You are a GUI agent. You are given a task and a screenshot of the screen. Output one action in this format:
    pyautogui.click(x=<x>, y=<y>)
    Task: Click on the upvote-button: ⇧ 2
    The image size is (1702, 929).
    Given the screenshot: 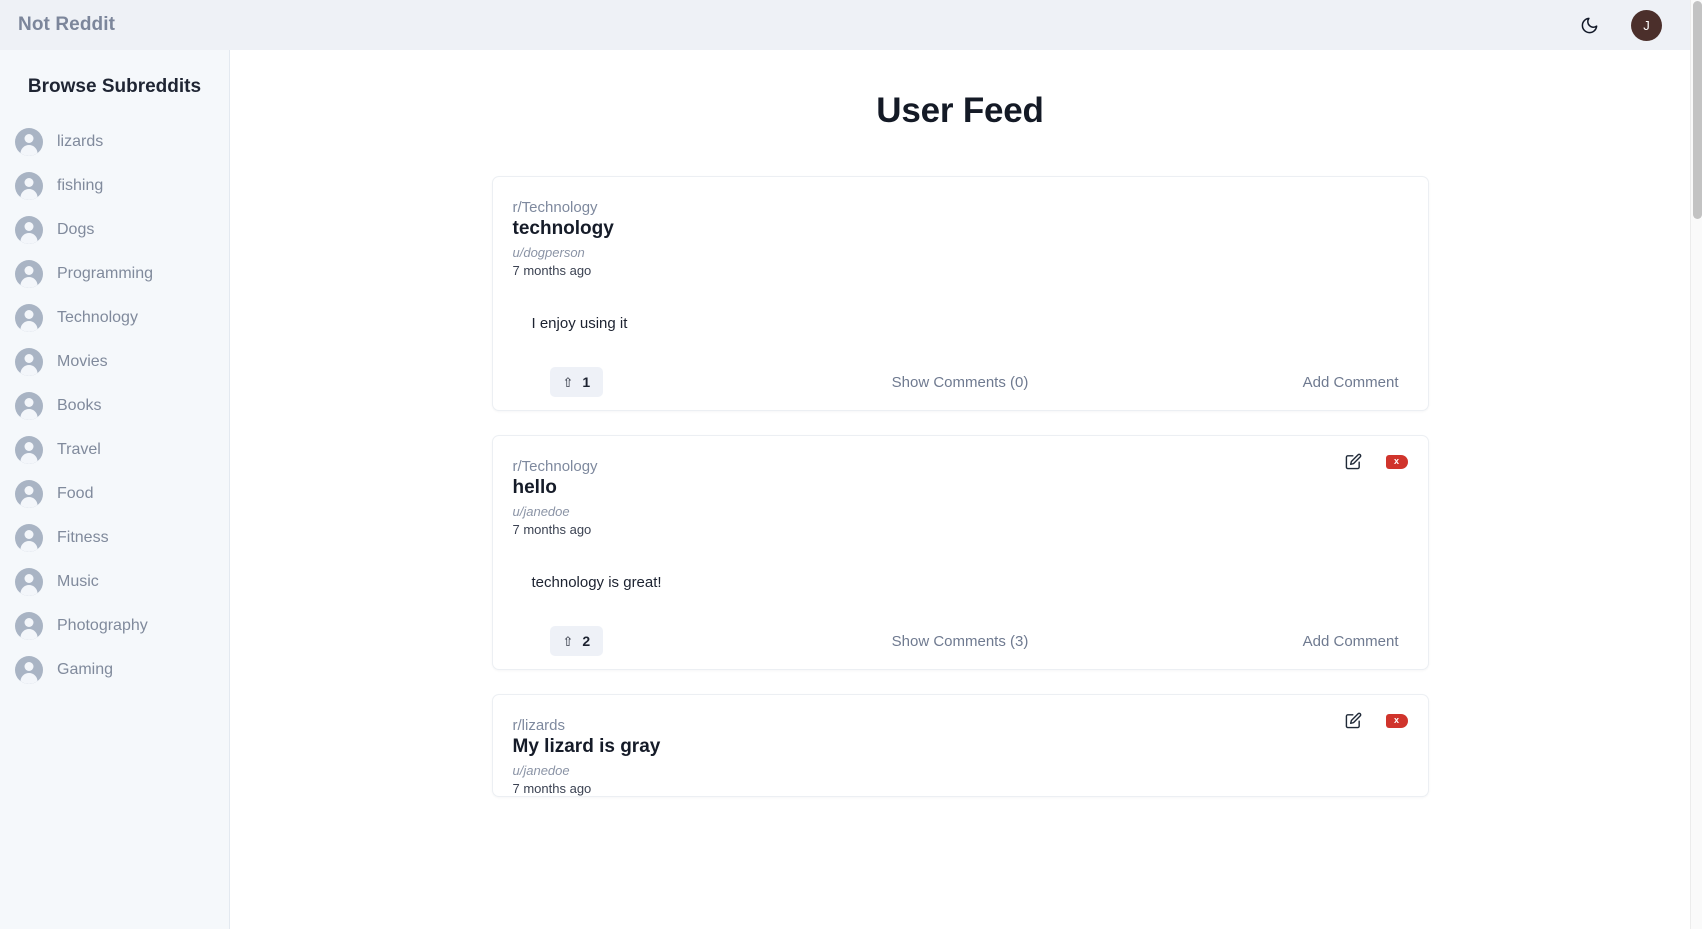 What is the action you would take?
    pyautogui.click(x=576, y=641)
    